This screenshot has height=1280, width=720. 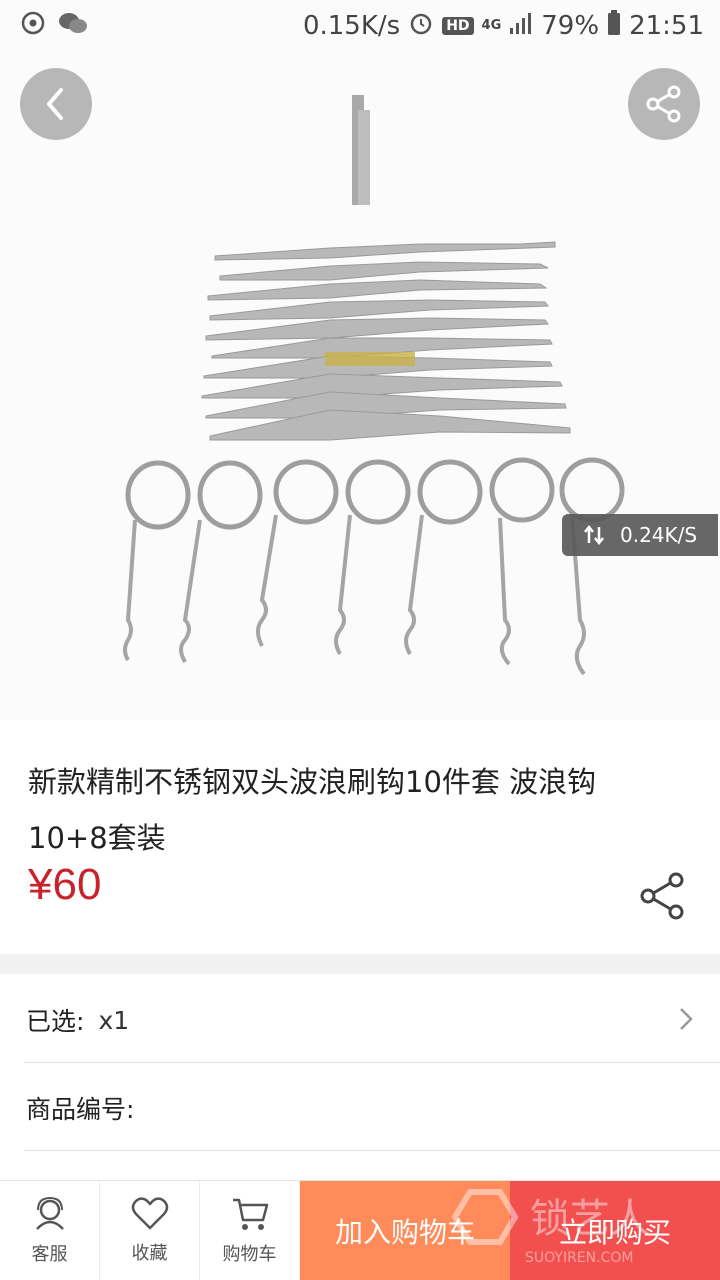 I want to click on speed-toast-text: 0.24K/S, so click(x=659, y=535).